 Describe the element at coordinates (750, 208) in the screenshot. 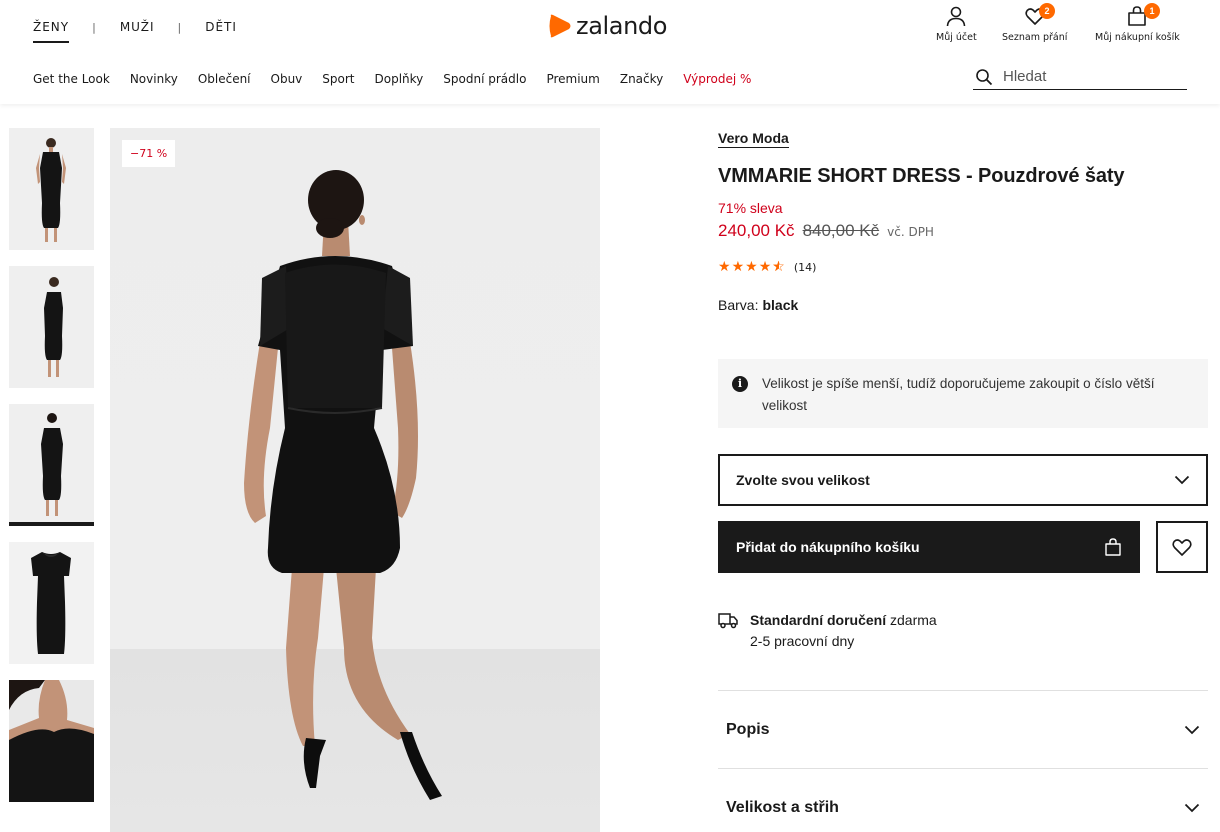

I see `discount-text: 71% sleva` at that location.